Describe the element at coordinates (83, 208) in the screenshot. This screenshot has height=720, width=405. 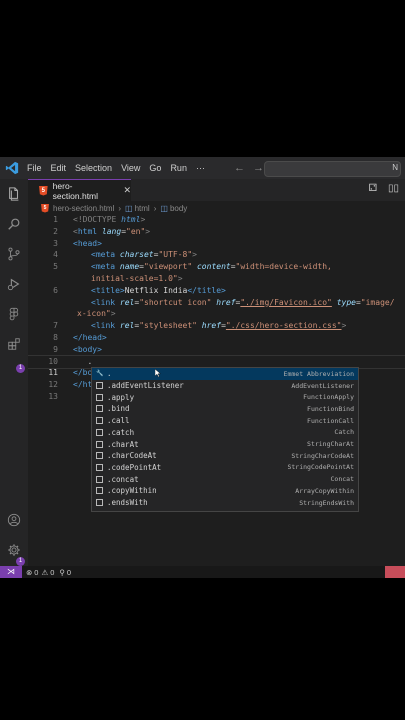
I see `breadcrumb-file: hero-section.html` at that location.